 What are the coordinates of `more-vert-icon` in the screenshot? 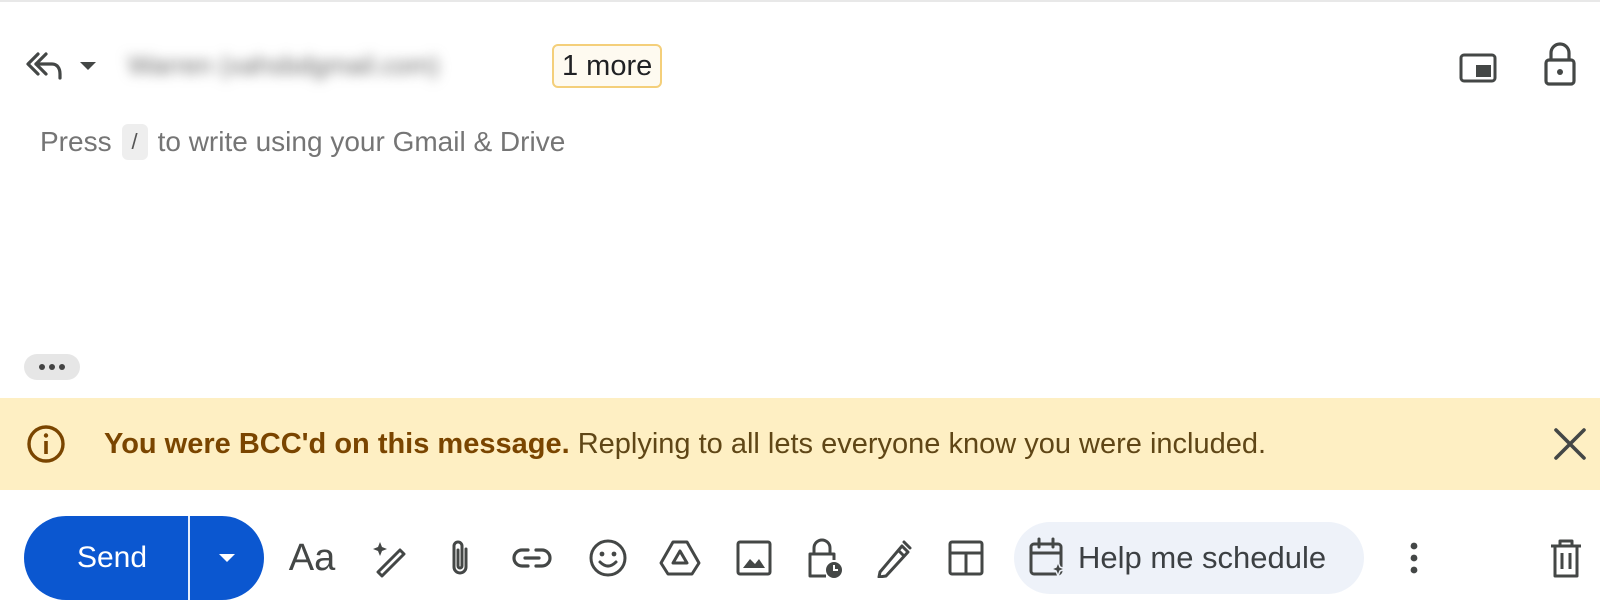 It's located at (1414, 558).